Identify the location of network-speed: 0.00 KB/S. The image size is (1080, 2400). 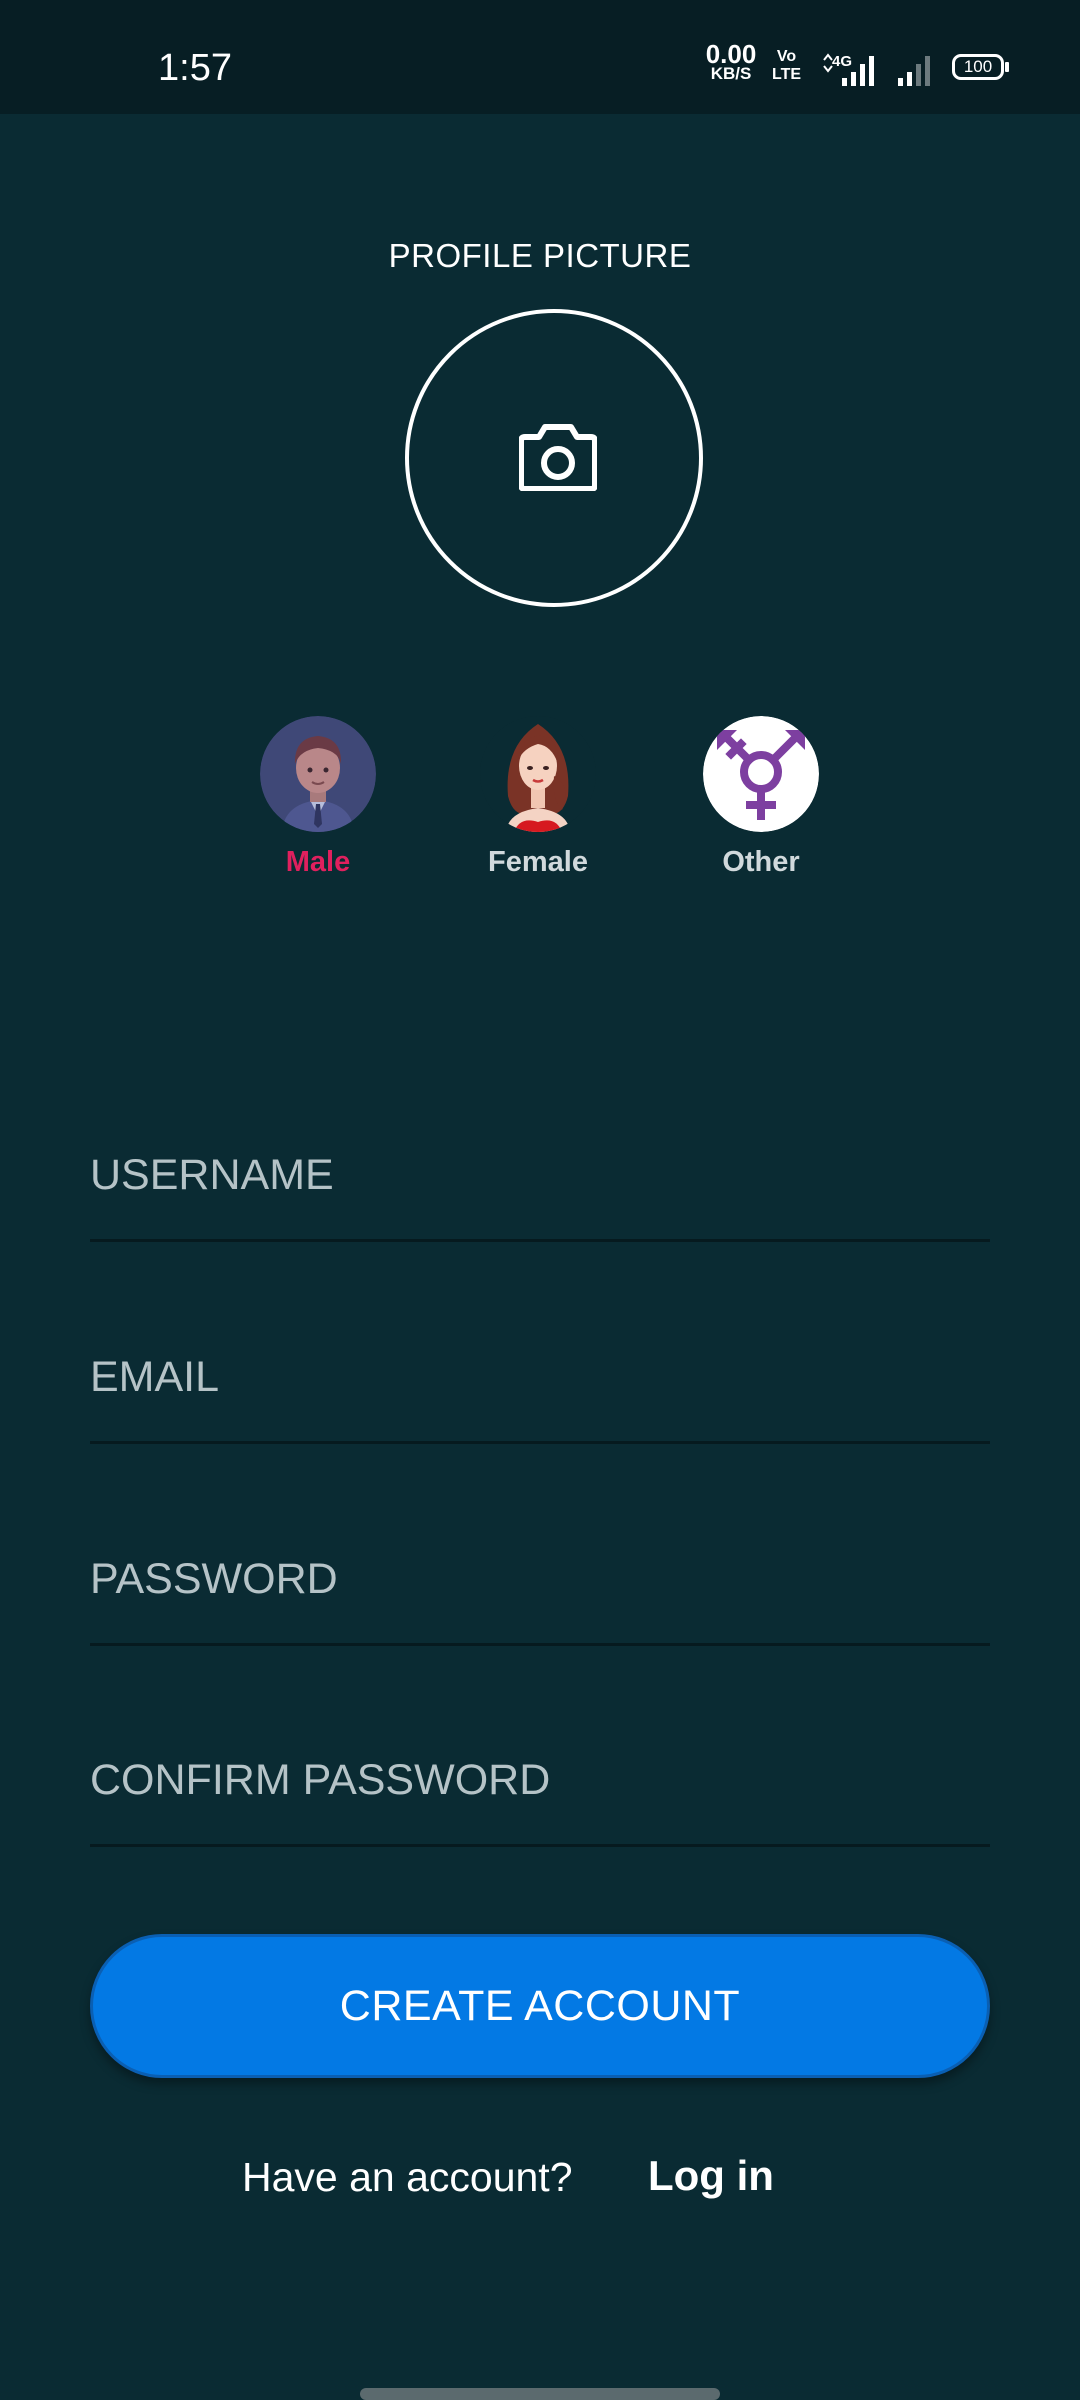
(731, 61).